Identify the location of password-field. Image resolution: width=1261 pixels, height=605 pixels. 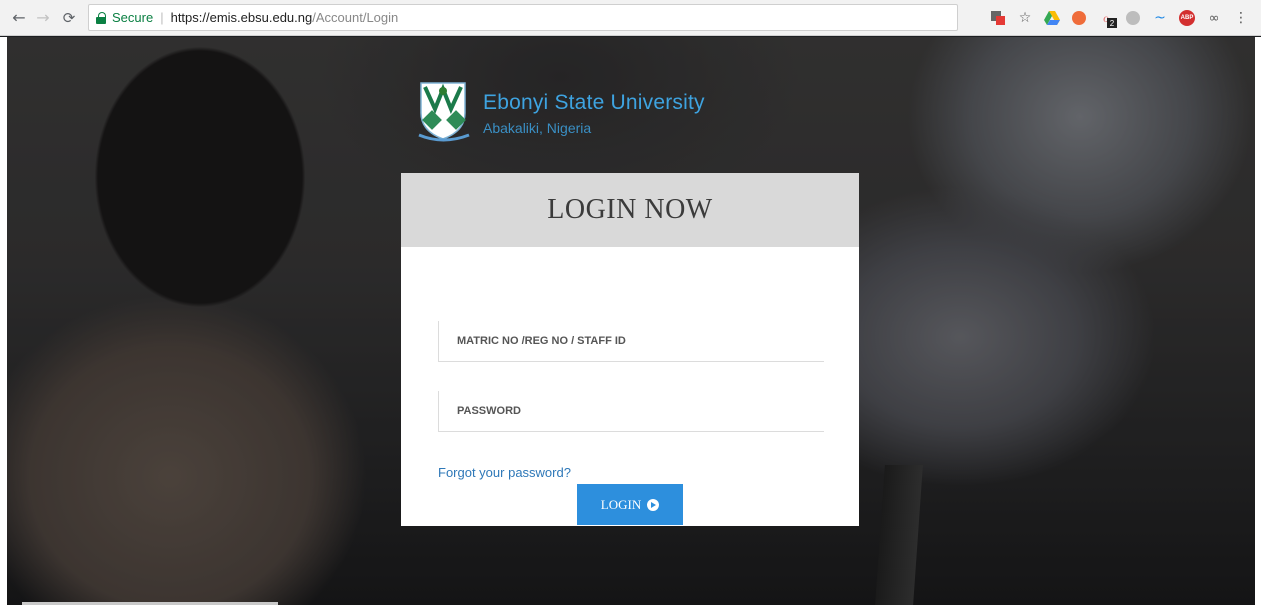
(631, 411).